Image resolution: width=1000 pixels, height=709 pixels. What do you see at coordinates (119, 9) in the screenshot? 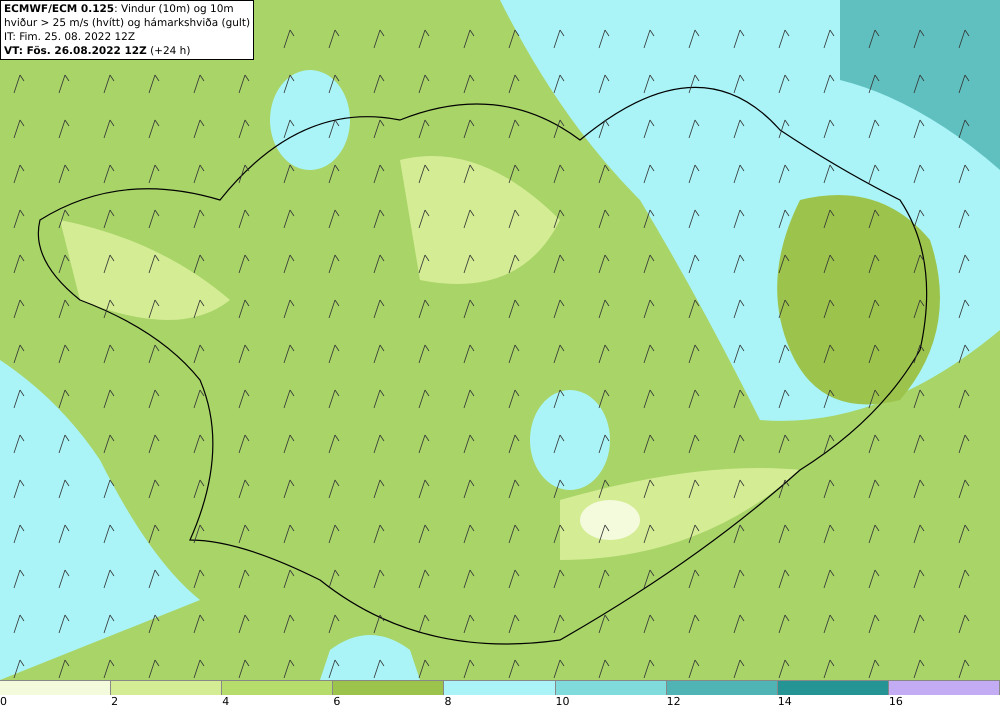
I see `info-line: ECMWF/ECM 0.125: Vindur (10m) og 10m` at bounding box center [119, 9].